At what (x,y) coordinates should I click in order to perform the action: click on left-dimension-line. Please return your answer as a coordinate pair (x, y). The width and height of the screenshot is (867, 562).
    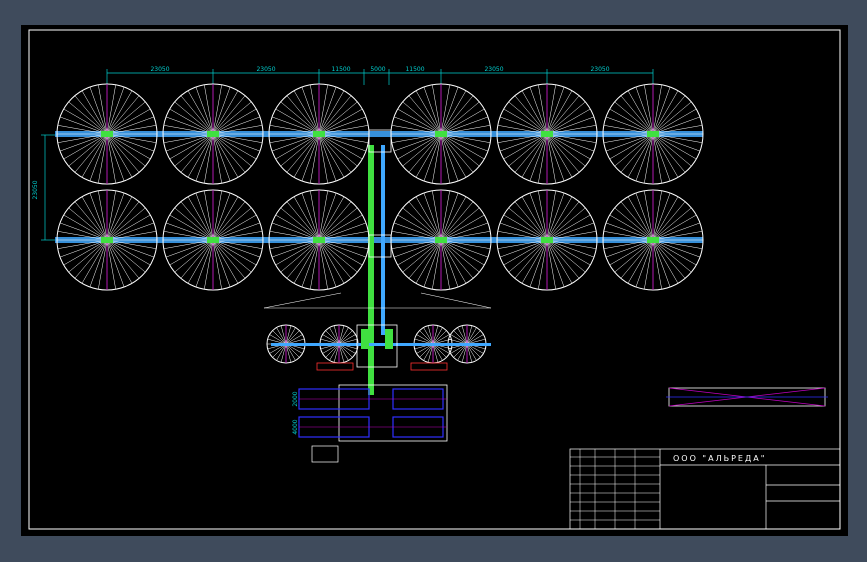
    Looking at the image, I should click on (49, 187).